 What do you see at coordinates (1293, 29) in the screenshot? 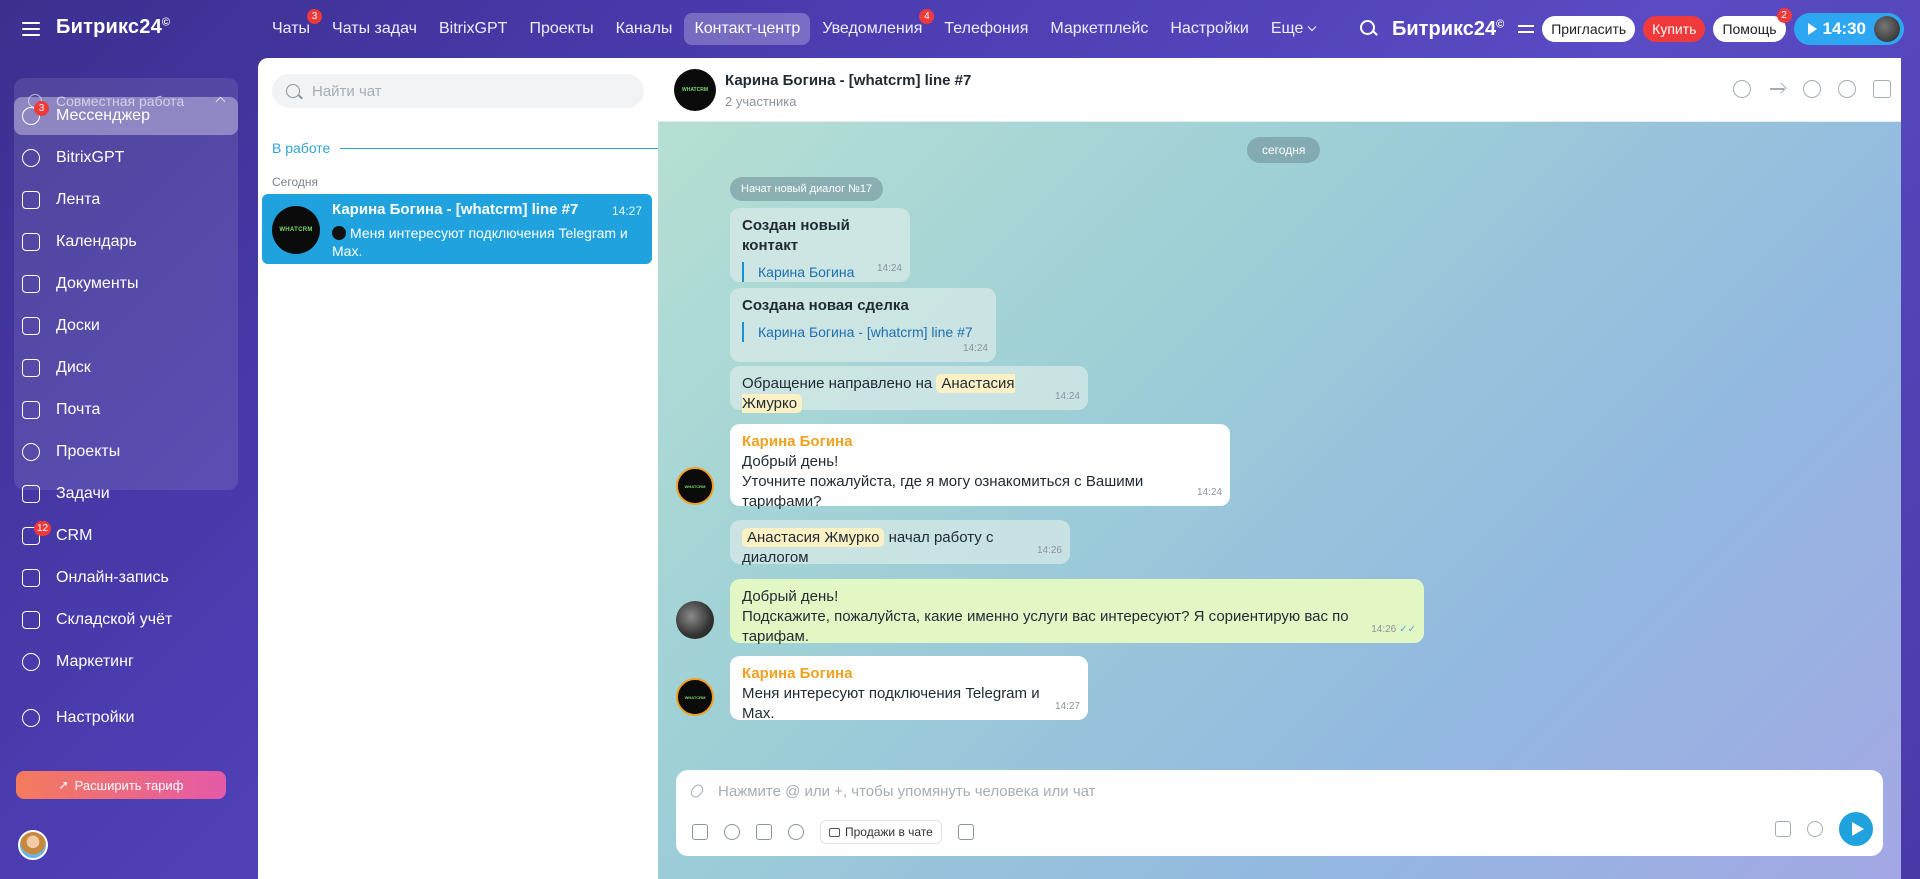
I see `nav-more: Еще` at bounding box center [1293, 29].